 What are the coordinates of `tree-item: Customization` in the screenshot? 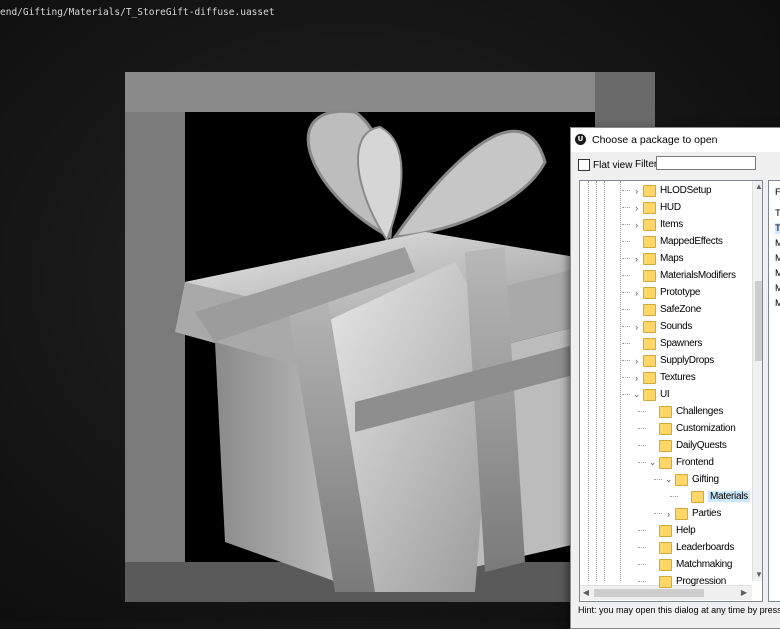 It's located at (692, 428).